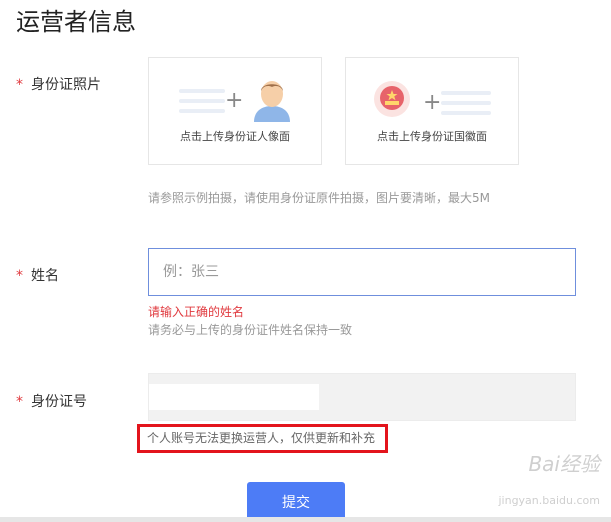 This screenshot has height=522, width=611. I want to click on person-avatar-icon, so click(272, 101).